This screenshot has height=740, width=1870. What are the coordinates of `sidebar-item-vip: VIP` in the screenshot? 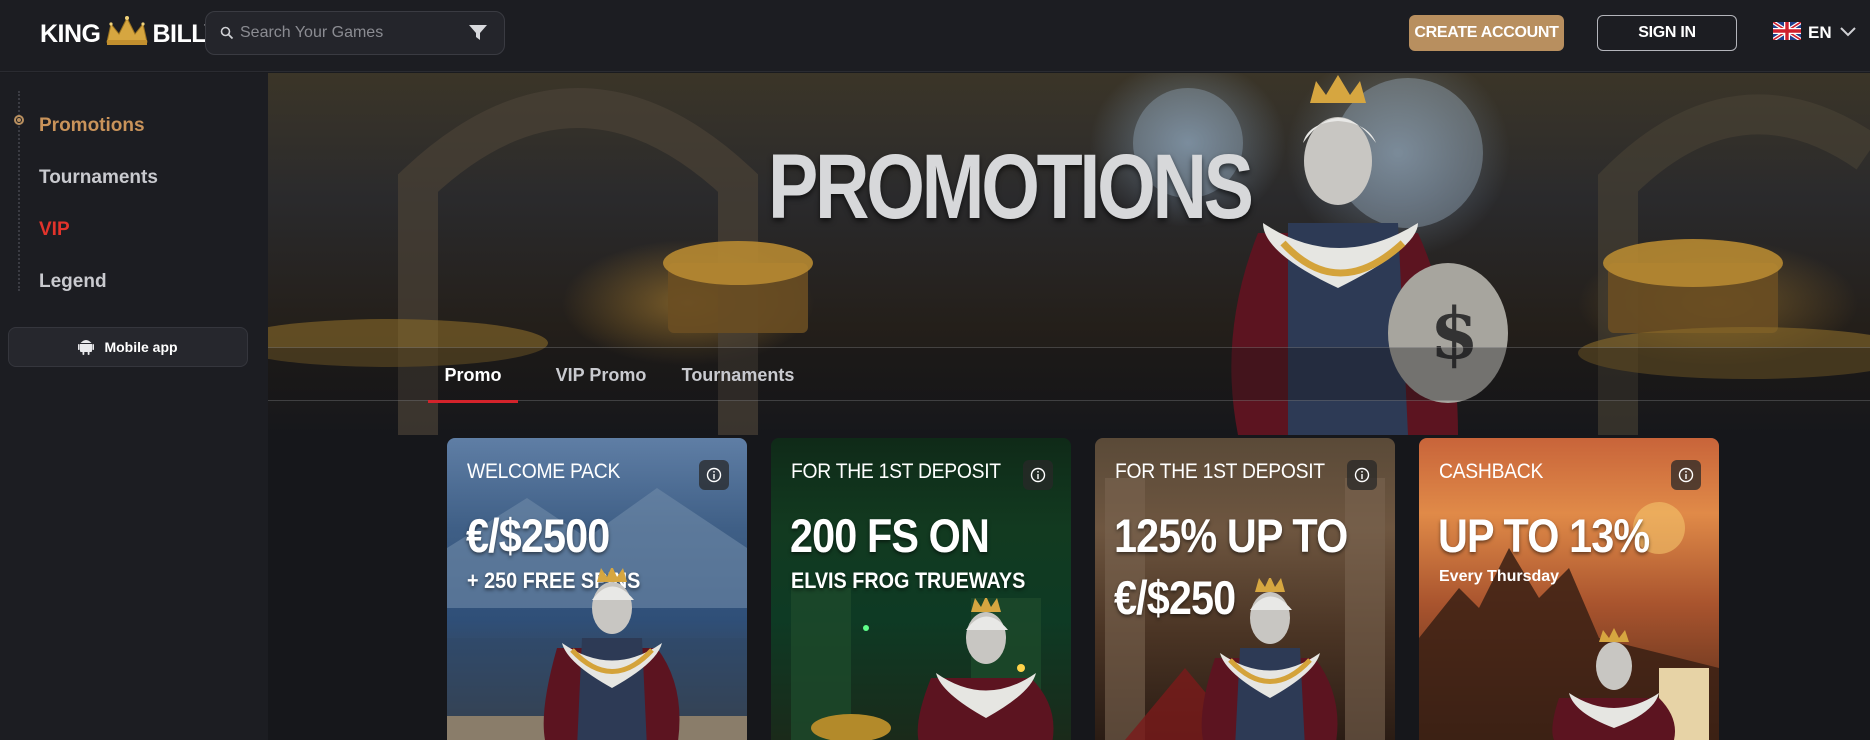 It's located at (54, 230).